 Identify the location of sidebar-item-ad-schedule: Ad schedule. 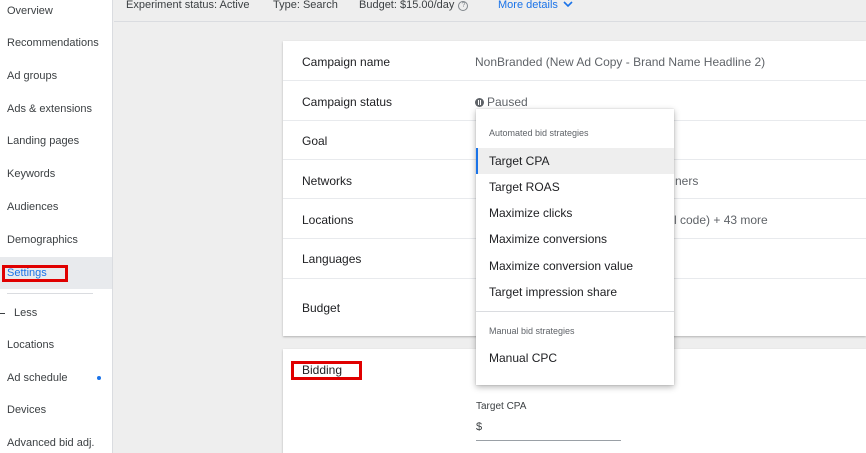
(56, 378).